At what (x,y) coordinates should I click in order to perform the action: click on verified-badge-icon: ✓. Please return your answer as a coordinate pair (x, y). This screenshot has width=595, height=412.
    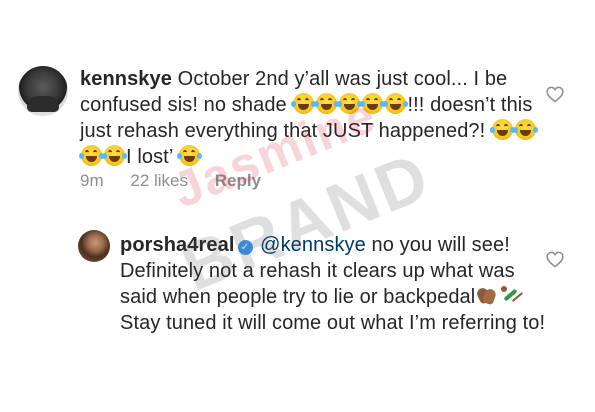
    Looking at the image, I should click on (245, 247).